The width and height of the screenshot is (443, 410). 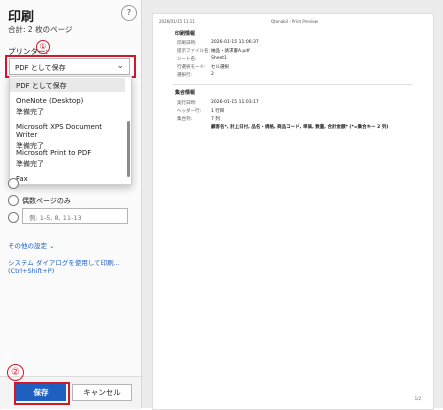 I want to click on aggregate-value: 7 列, so click(x=215, y=119).